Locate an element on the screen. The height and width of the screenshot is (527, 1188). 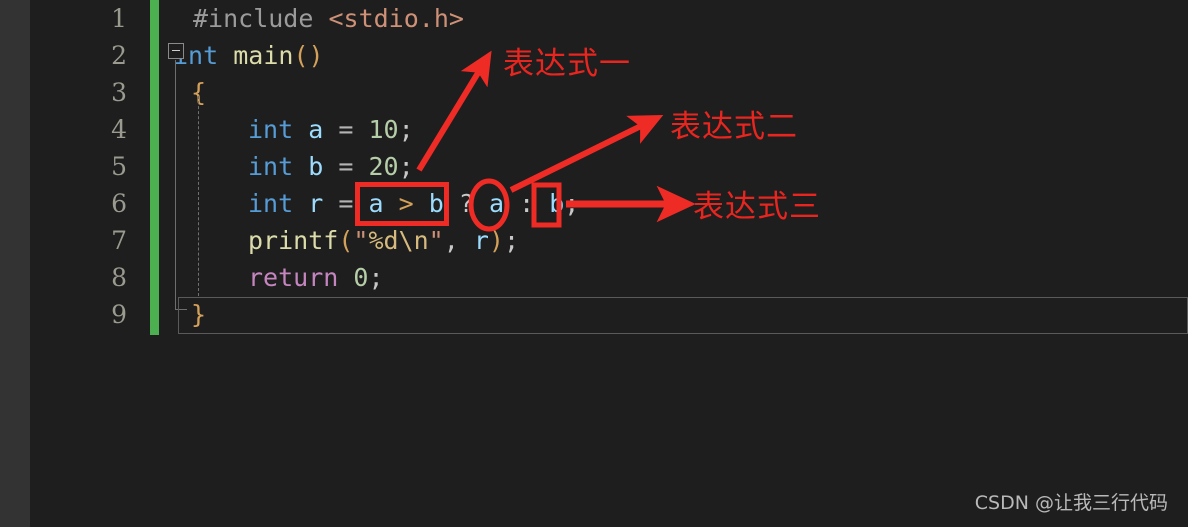
code-token: ) is located at coordinates (496, 240).